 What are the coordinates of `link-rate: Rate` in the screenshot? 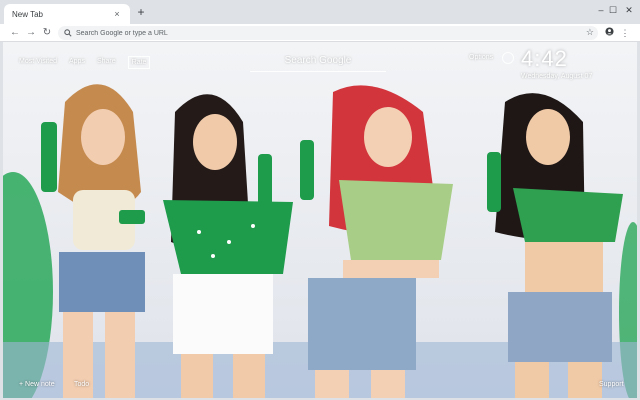 It's located at (139, 62).